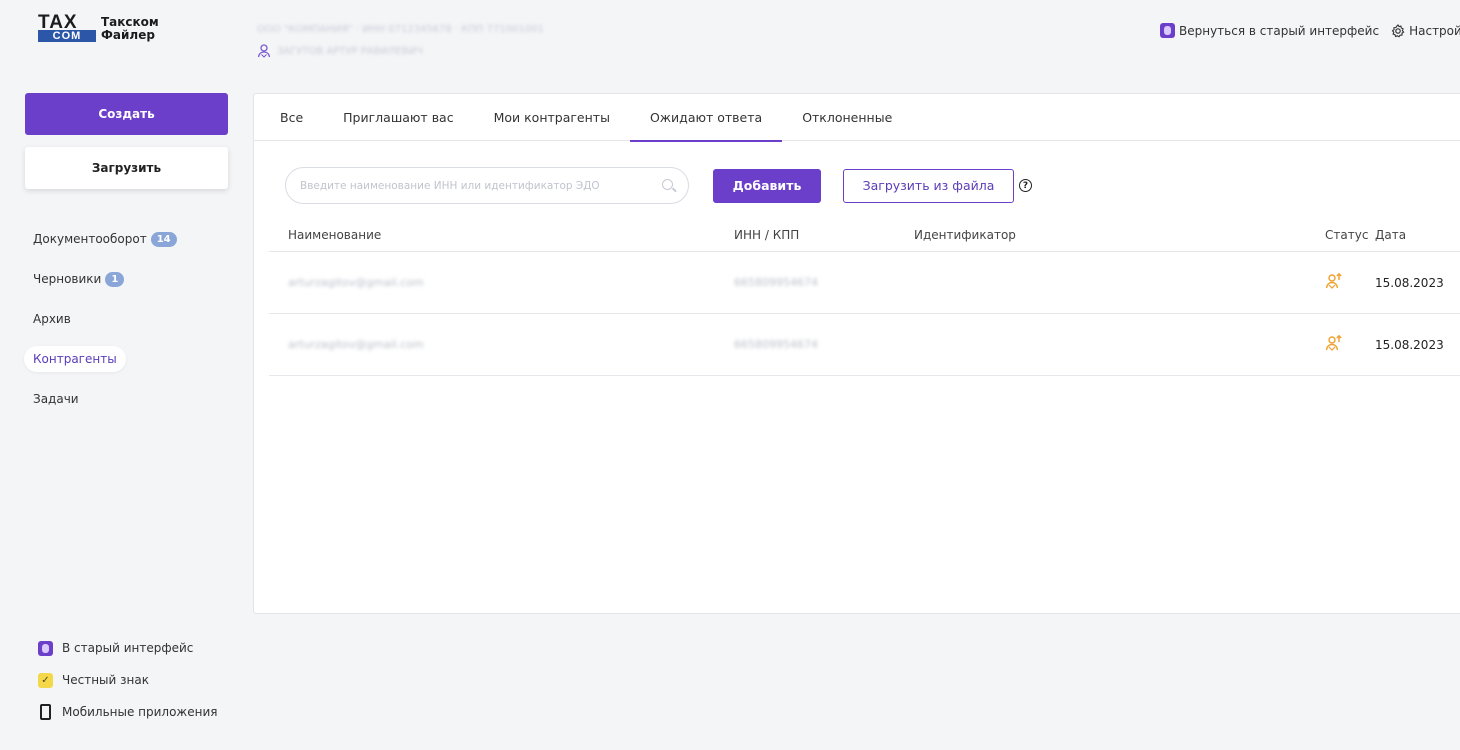 This screenshot has height=750, width=1460. I want to click on settings-link: Настройки, so click(1425, 31).